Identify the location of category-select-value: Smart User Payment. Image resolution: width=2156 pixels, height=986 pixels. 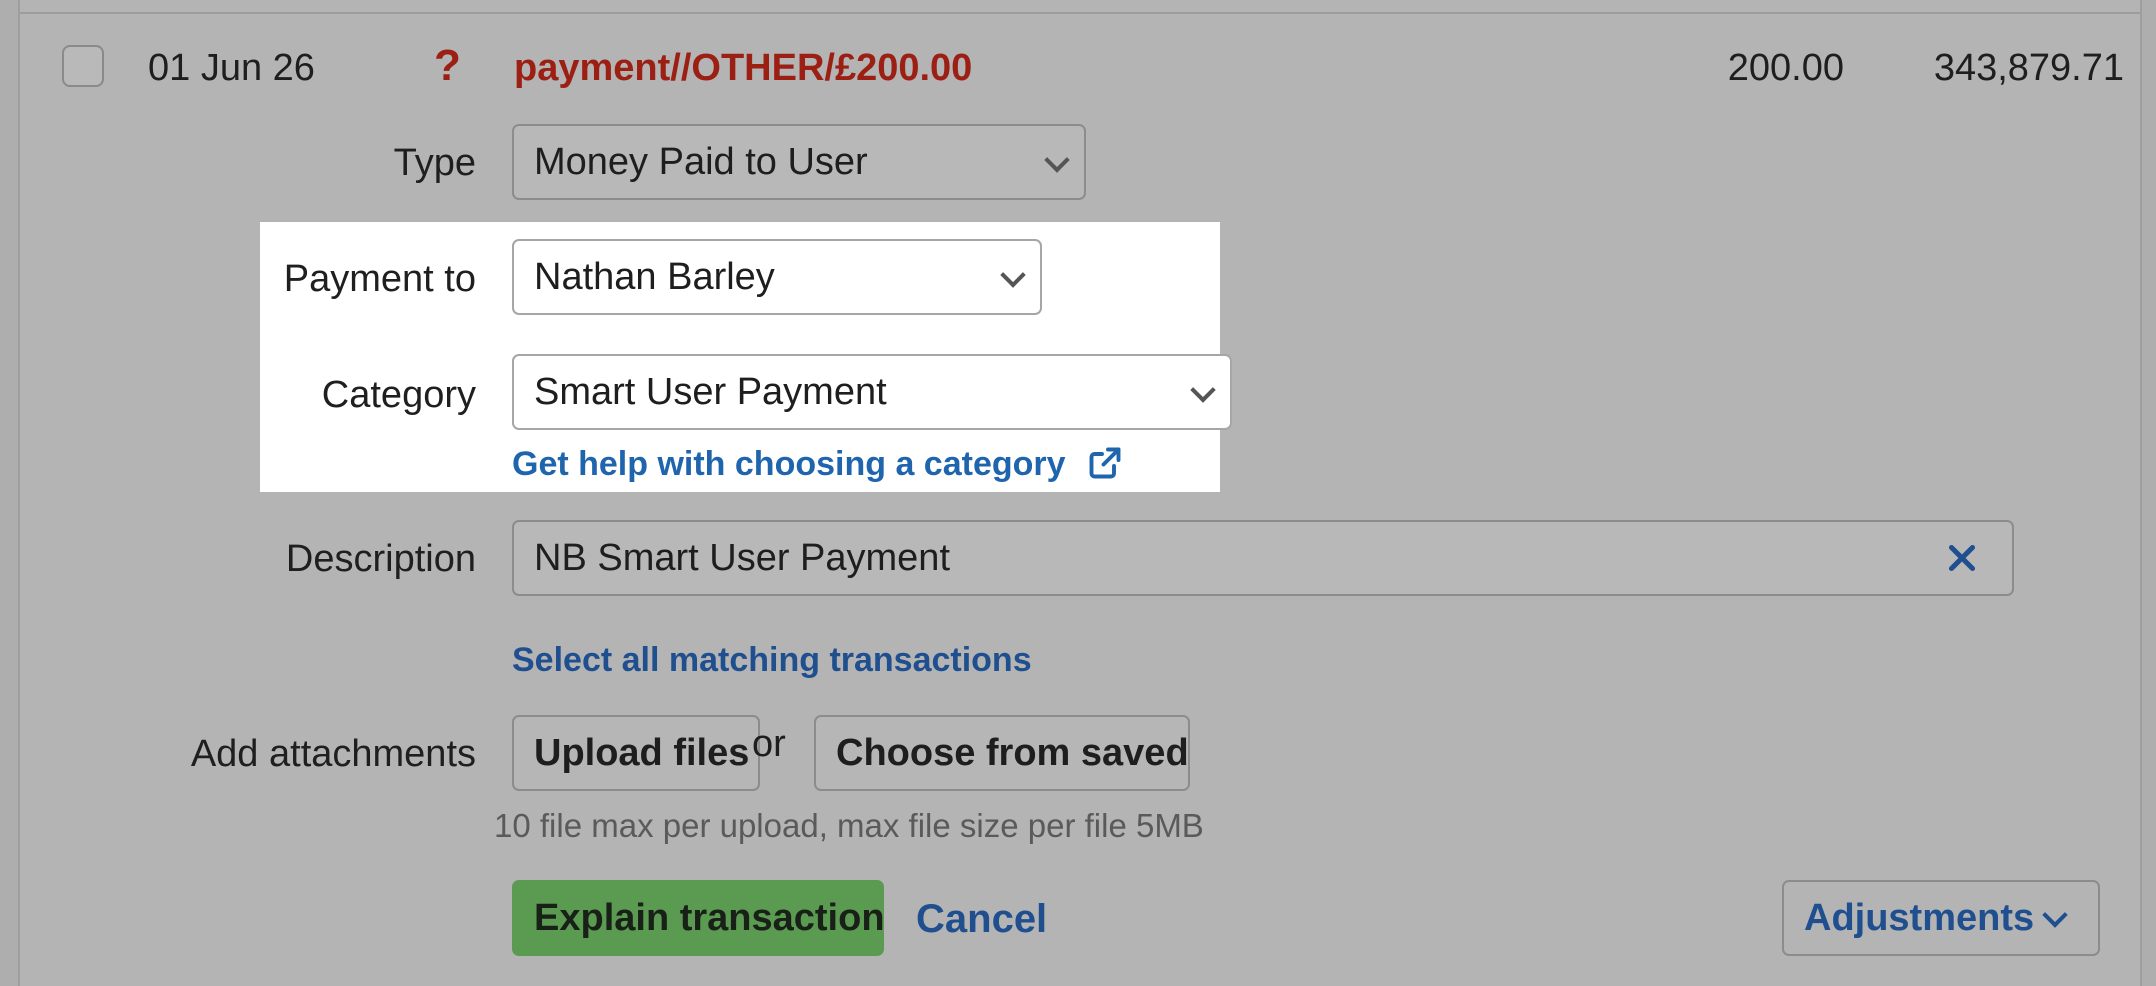
(710, 392).